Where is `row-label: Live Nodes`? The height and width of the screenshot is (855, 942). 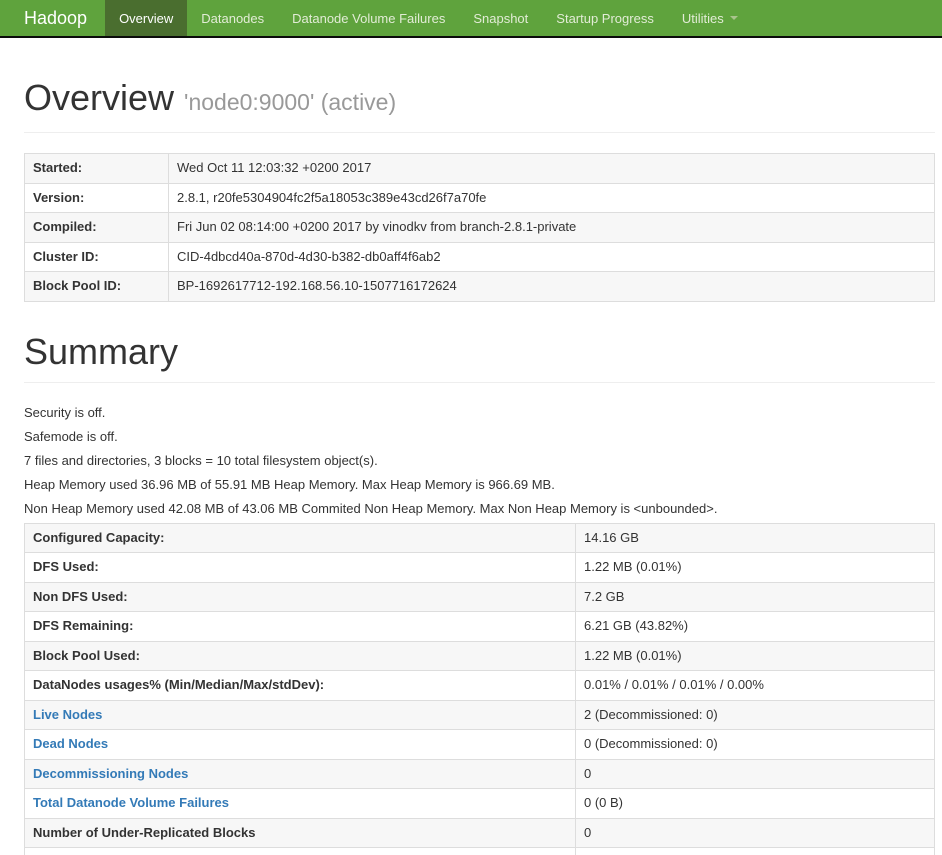 row-label: Live Nodes is located at coordinates (300, 714).